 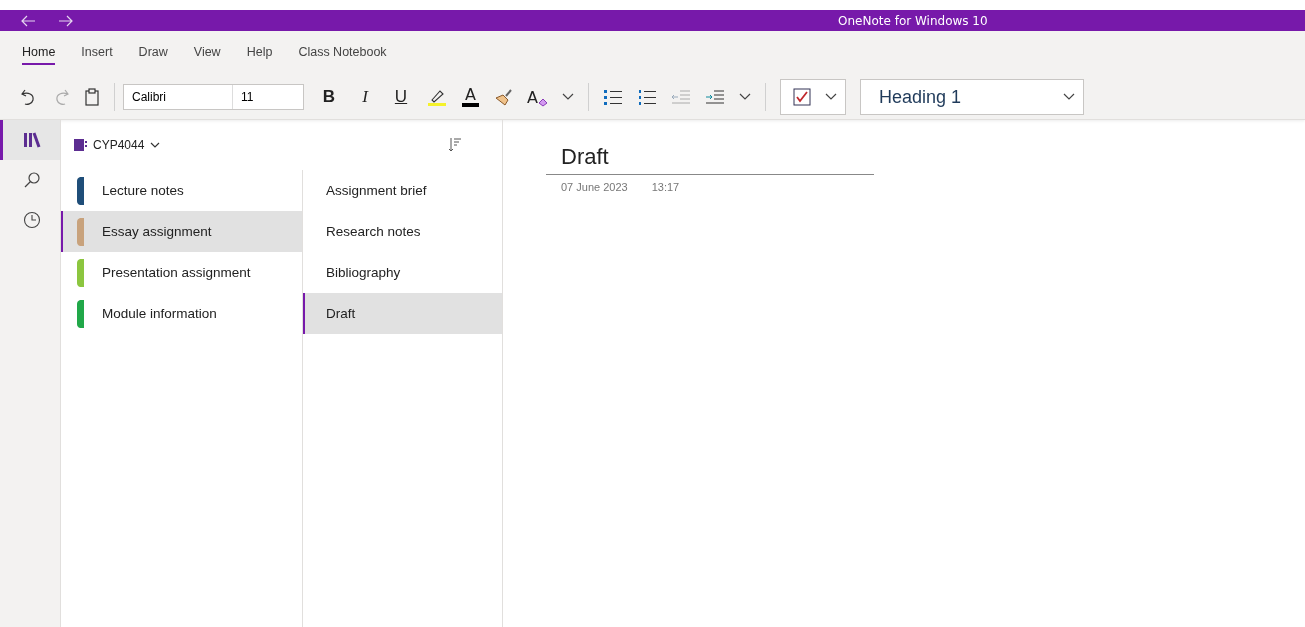 I want to click on ribbon-tab: Class Notebook, so click(x=342, y=53).